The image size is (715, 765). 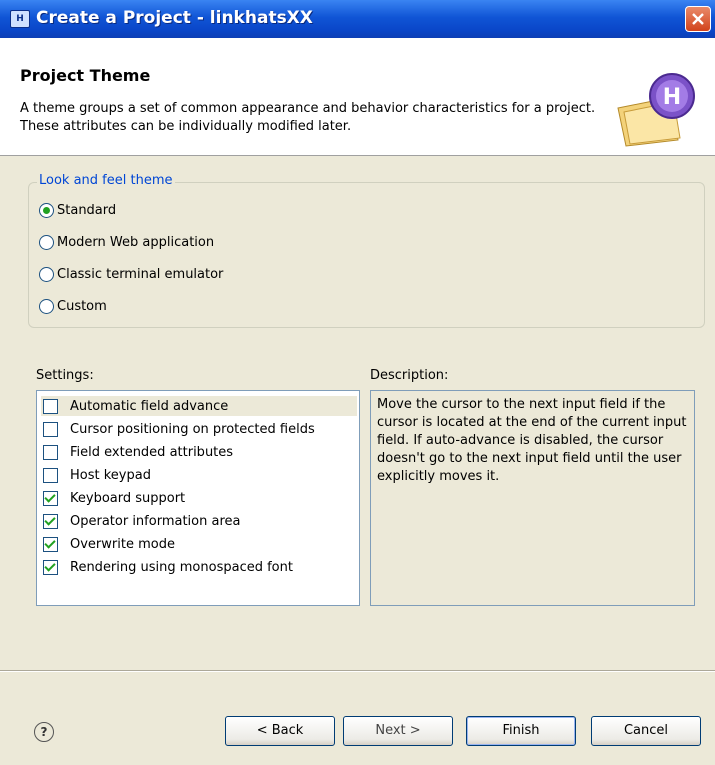 What do you see at coordinates (192, 429) in the screenshot?
I see `setting-label: Cursor positioning on protected fields` at bounding box center [192, 429].